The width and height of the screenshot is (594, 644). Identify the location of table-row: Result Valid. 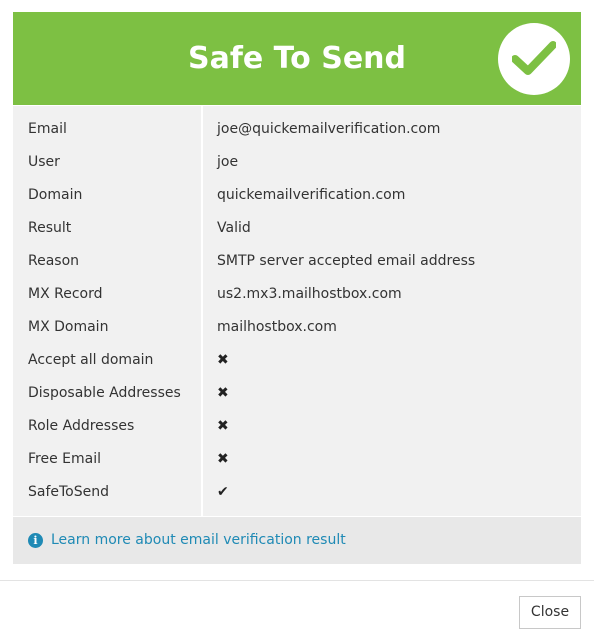
(297, 228).